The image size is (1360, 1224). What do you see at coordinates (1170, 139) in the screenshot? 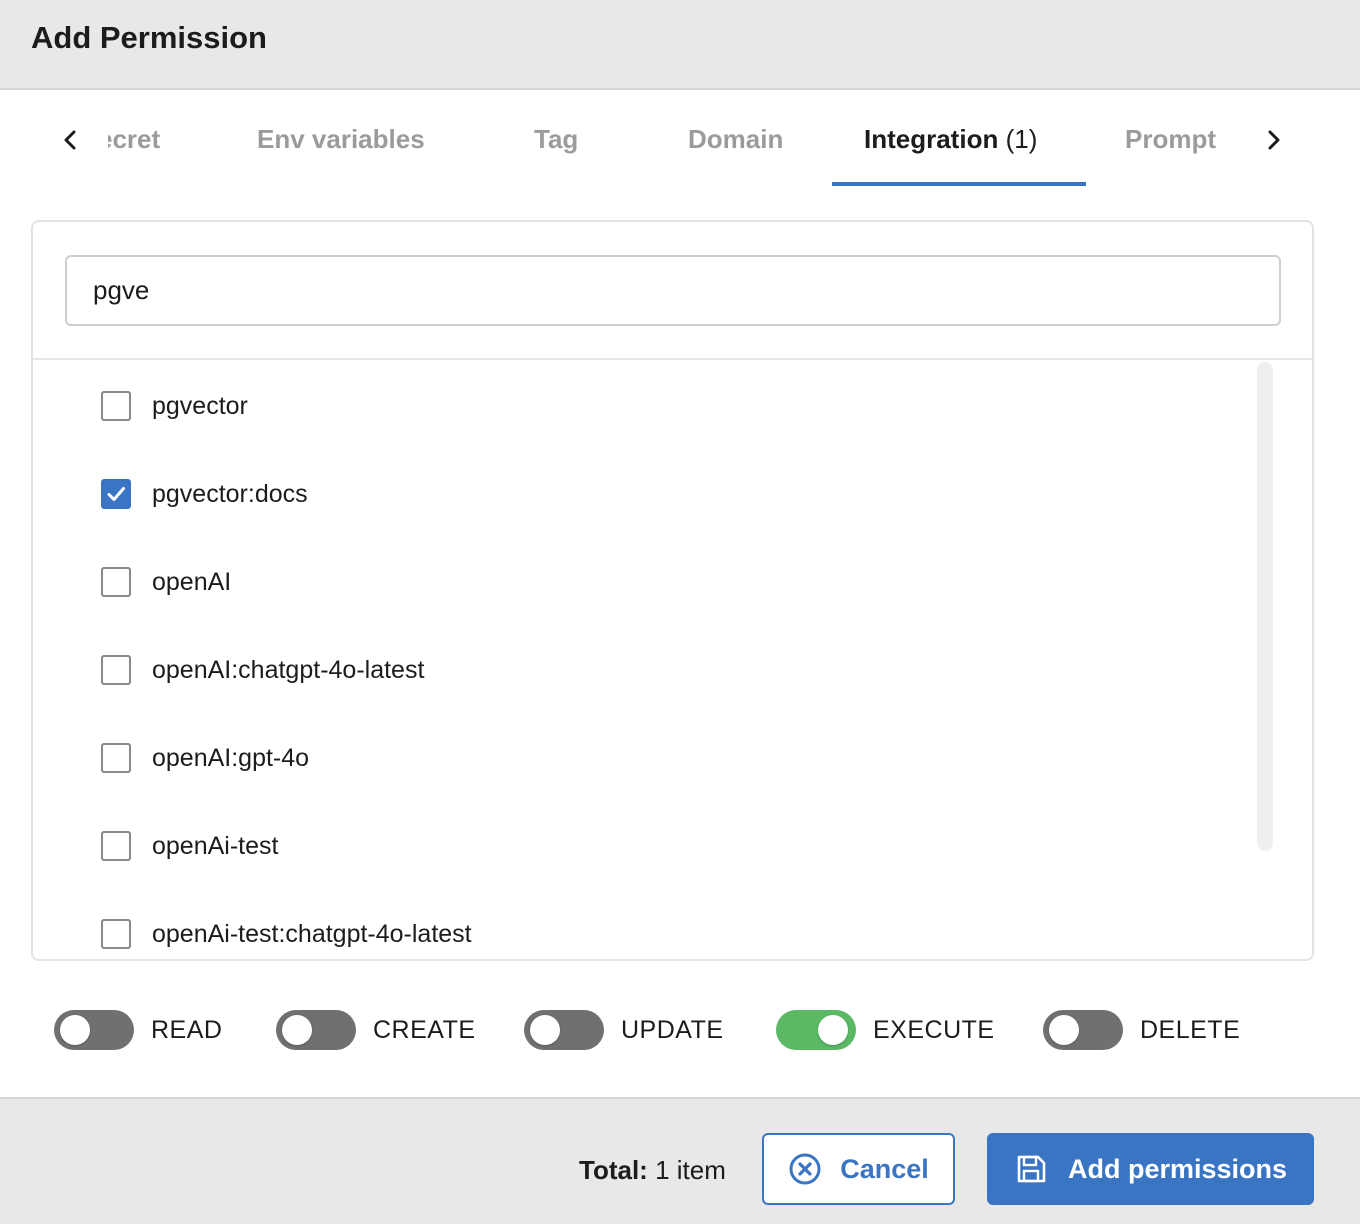
I see `tab-prompt: Prompt` at bounding box center [1170, 139].